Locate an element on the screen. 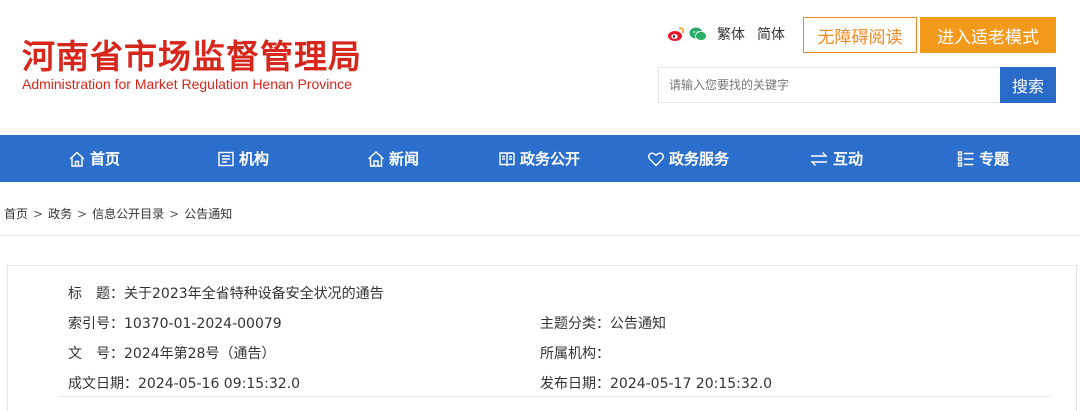 This screenshot has width=1080, height=411. nav-item-interaction: 互动 is located at coordinates (836, 158).